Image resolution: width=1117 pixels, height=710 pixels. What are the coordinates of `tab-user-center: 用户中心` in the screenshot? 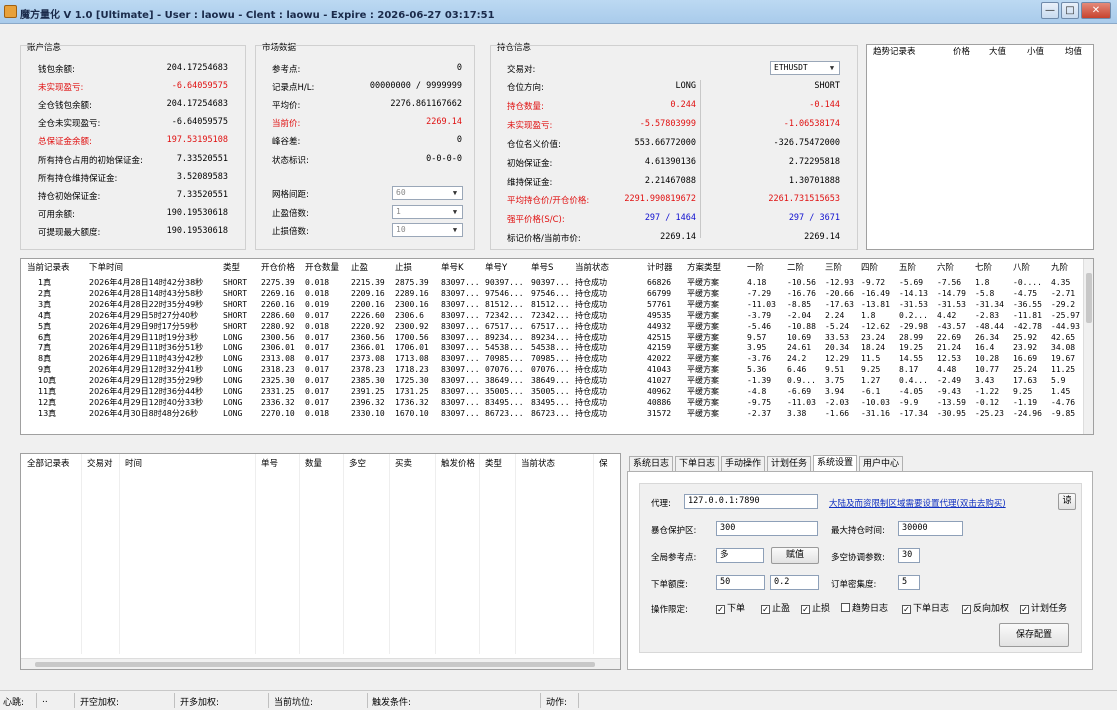 It's located at (881, 464).